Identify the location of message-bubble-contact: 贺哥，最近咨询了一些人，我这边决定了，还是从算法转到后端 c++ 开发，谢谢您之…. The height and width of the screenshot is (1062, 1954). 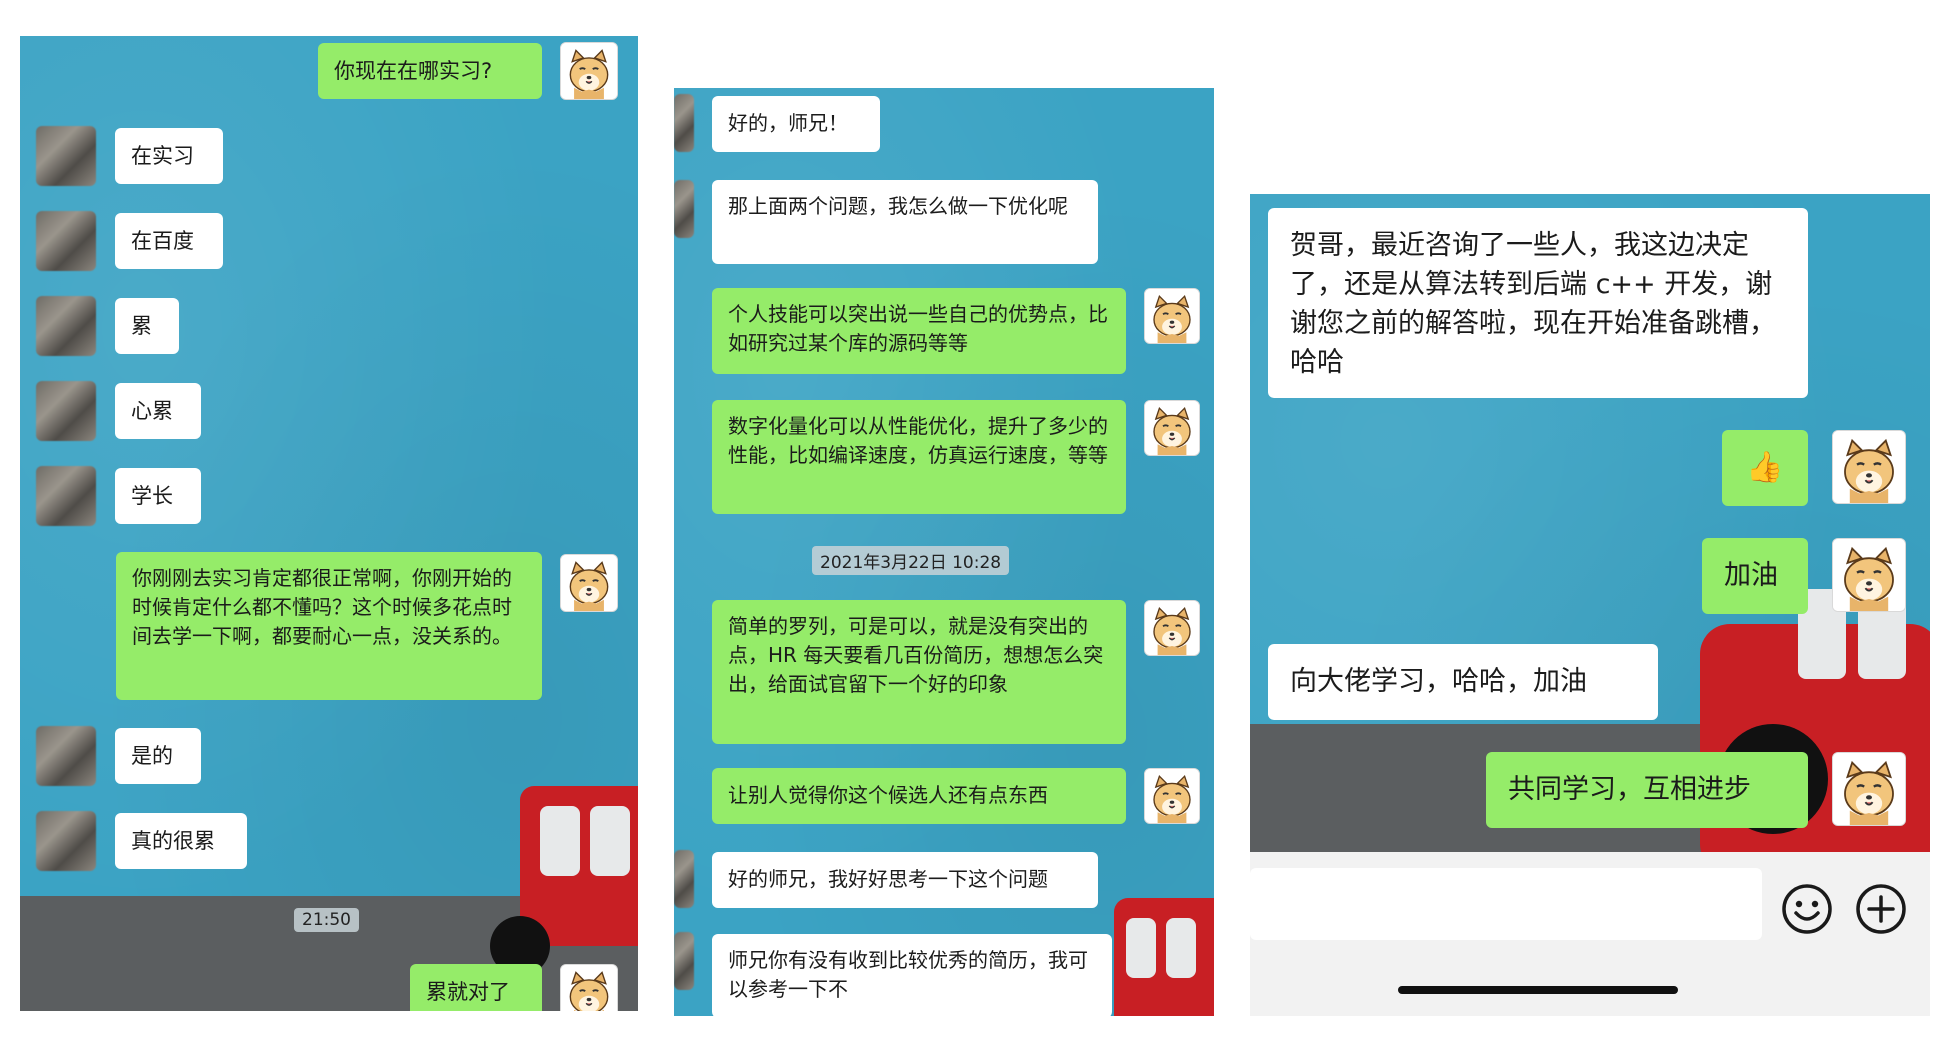
(1538, 303).